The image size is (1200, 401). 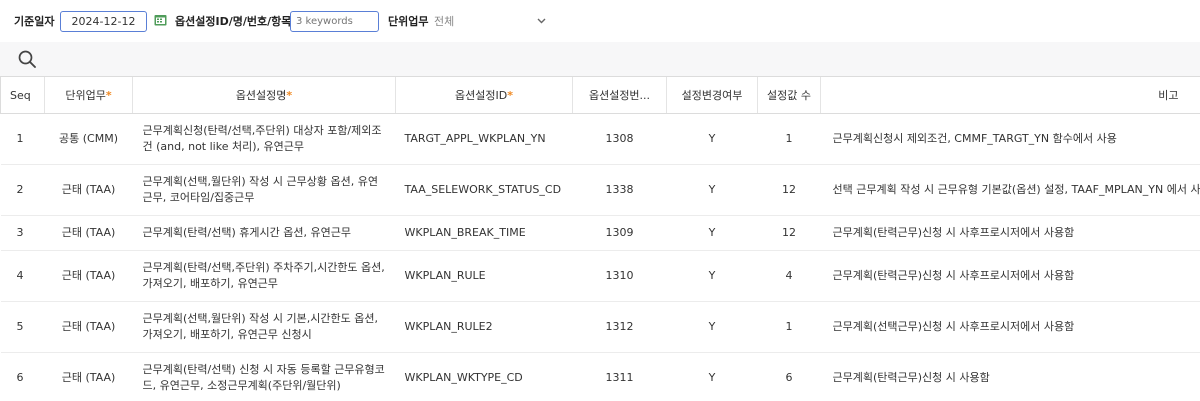 What do you see at coordinates (88, 95) in the screenshot?
I see `header-unit: 단위업무*` at bounding box center [88, 95].